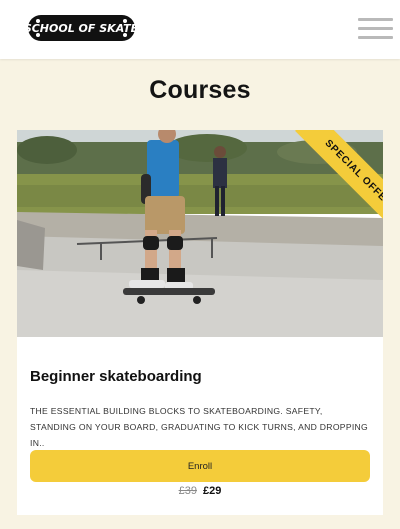  Describe the element at coordinates (200, 90) in the screenshot. I see `page-title: Courses` at that location.